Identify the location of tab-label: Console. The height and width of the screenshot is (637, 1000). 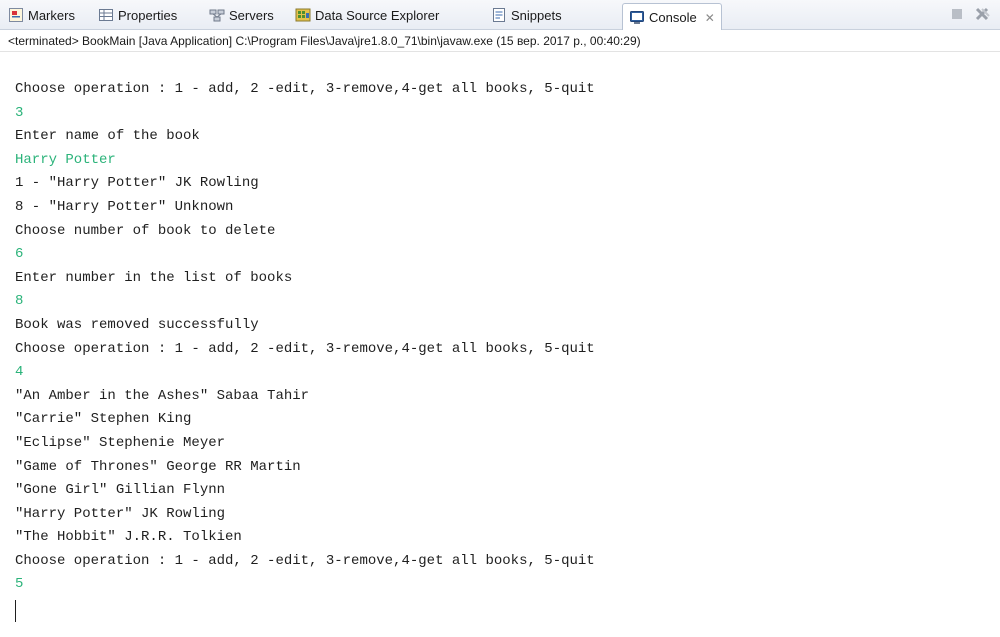
(673, 17).